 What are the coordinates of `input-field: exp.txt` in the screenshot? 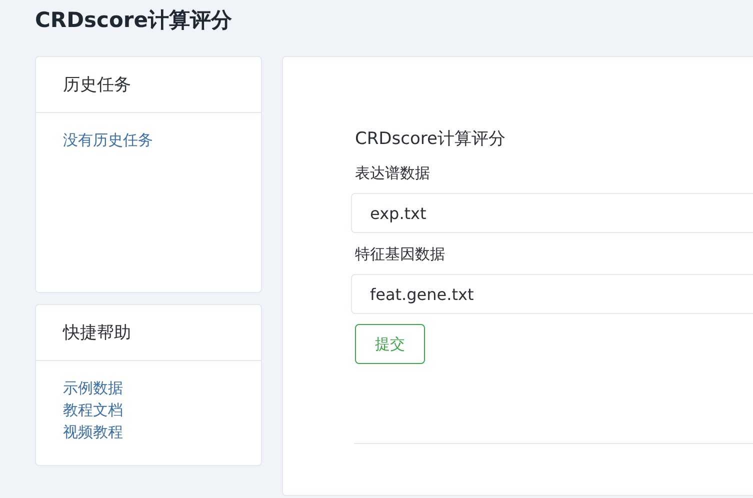 It's located at (552, 213).